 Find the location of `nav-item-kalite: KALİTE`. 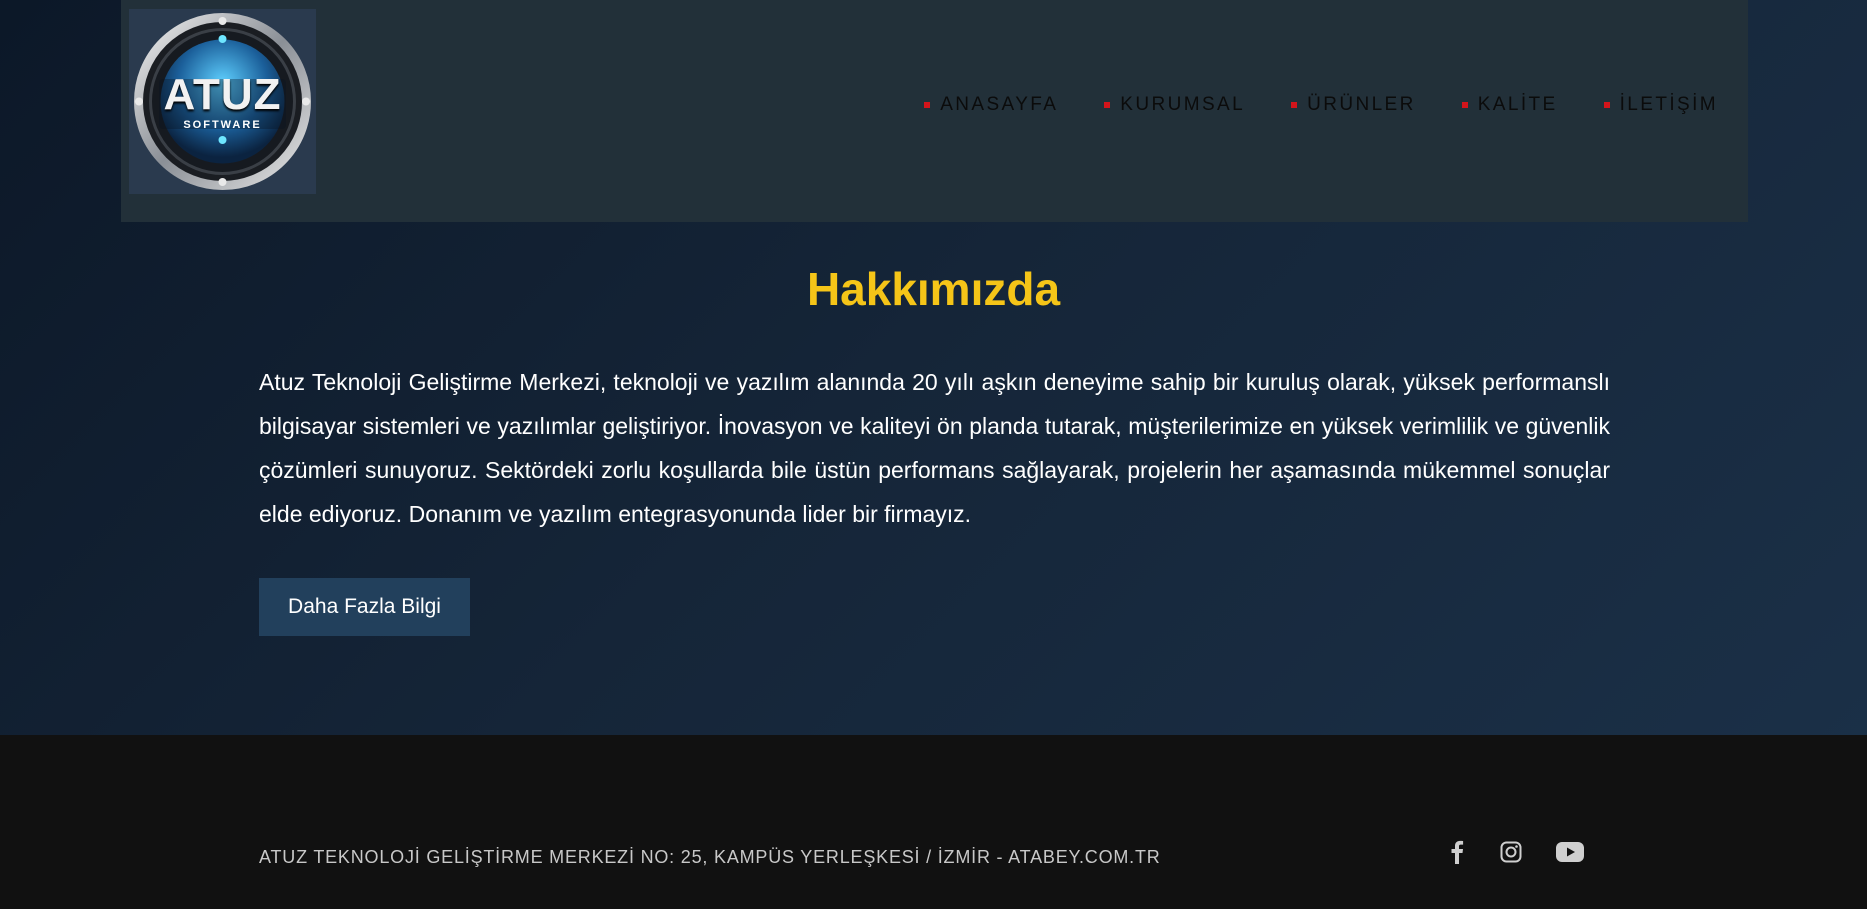

nav-item-kalite: KALİTE is located at coordinates (1509, 105).